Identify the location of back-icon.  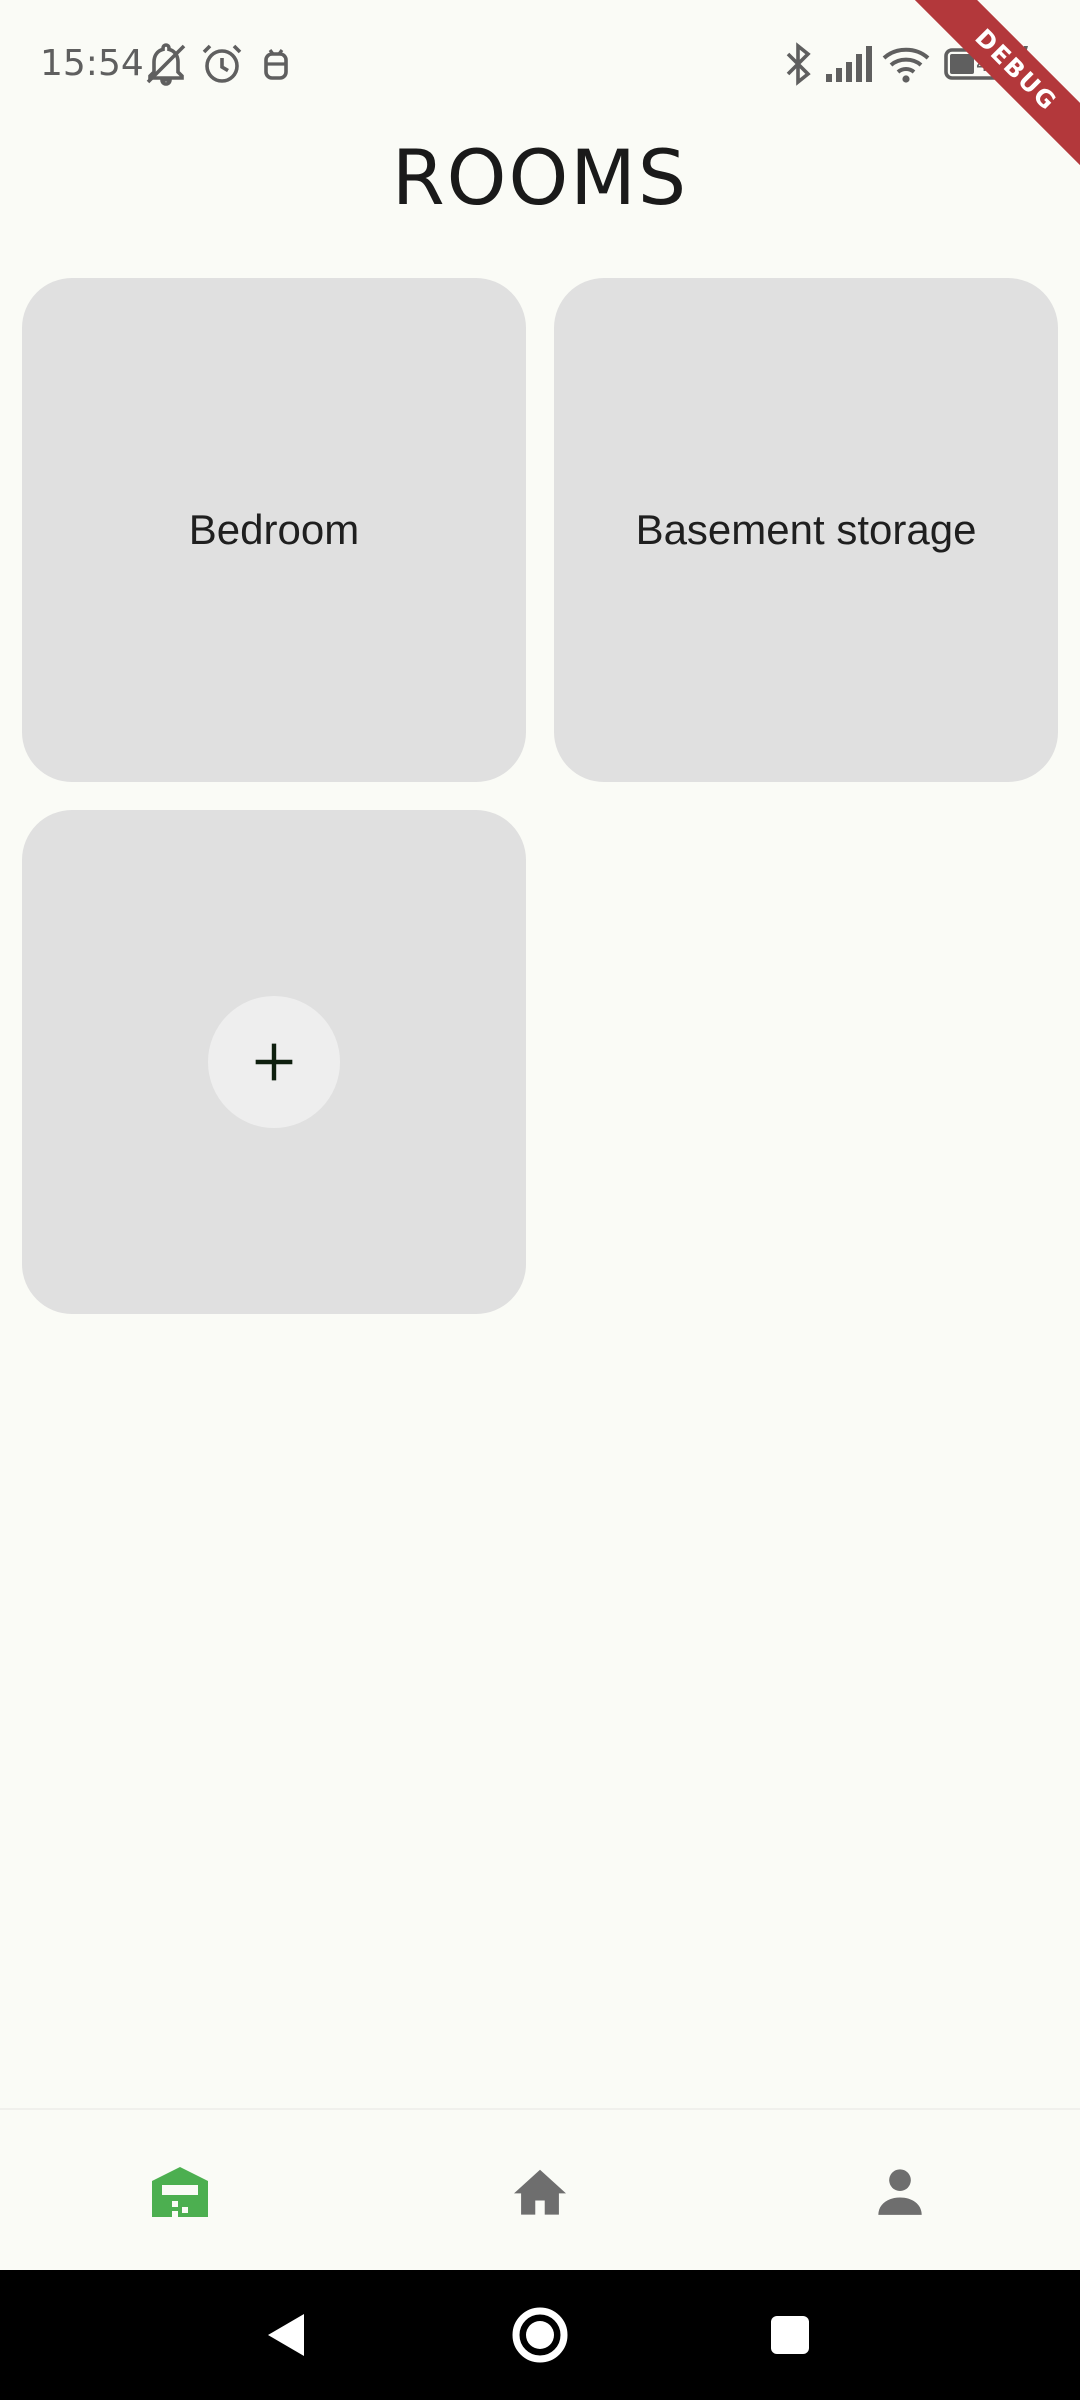
(286, 2335).